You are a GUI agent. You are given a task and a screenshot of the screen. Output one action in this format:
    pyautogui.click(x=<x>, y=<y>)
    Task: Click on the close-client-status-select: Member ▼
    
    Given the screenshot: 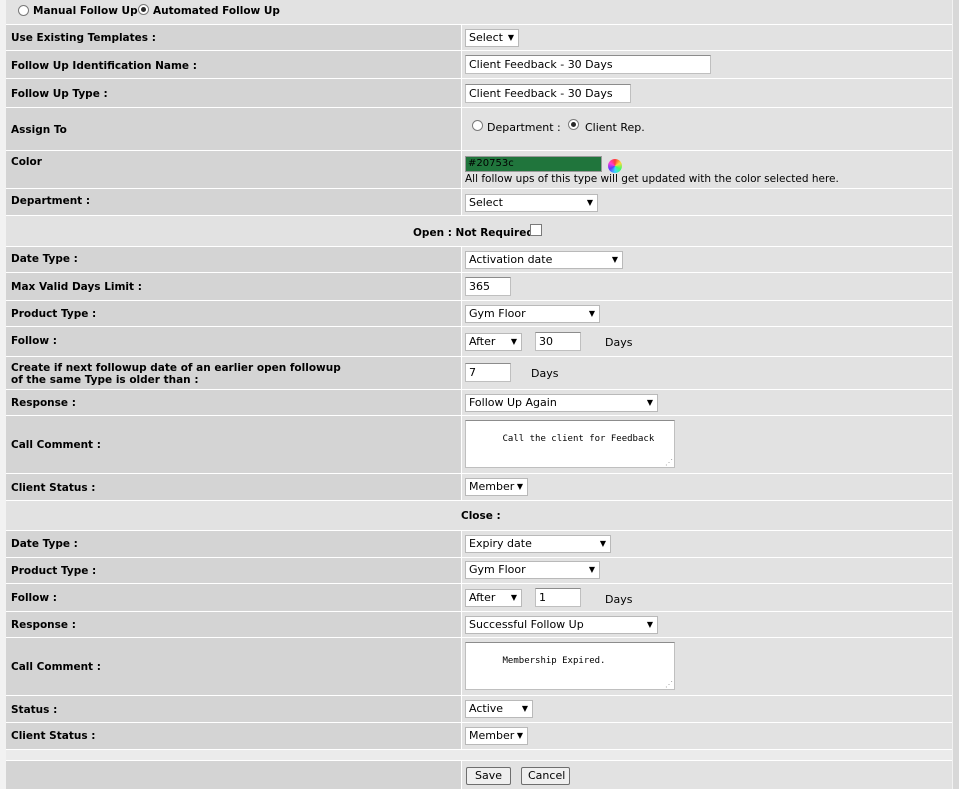 What is the action you would take?
    pyautogui.click(x=496, y=736)
    